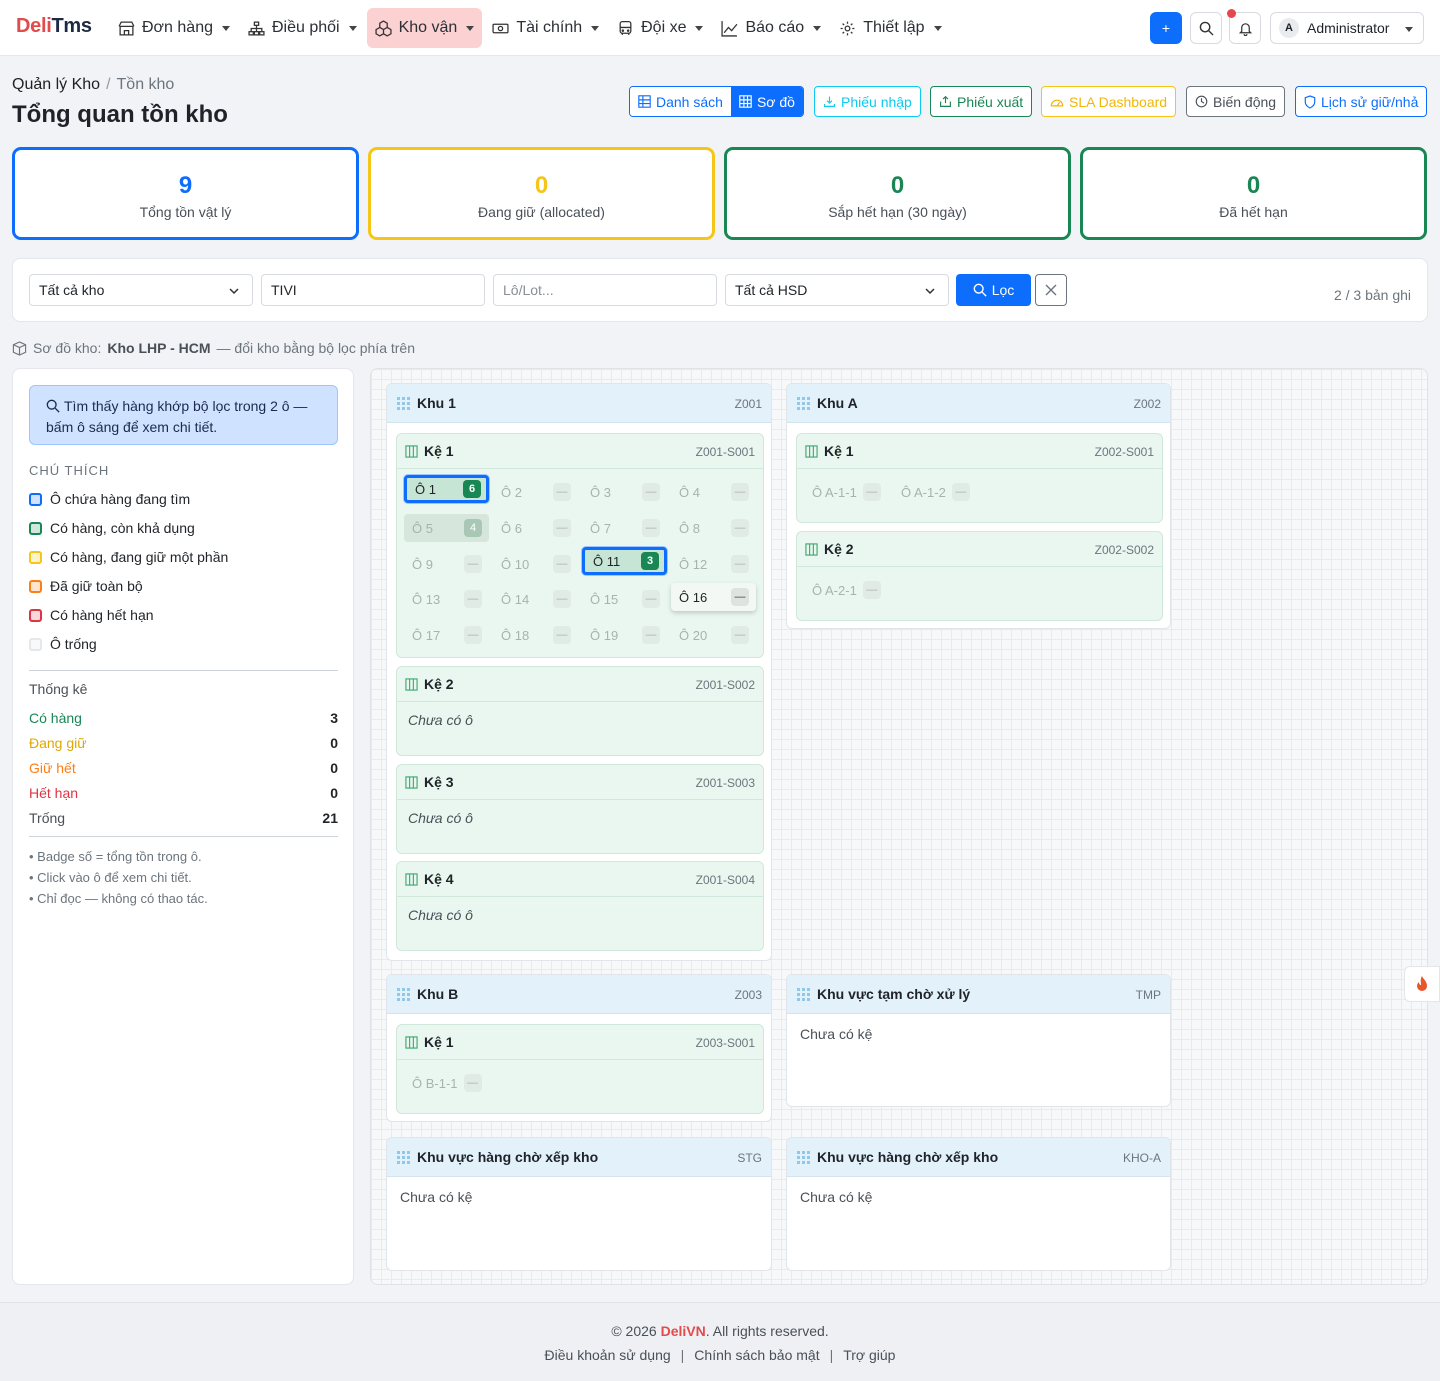 This screenshot has width=1440, height=1381. What do you see at coordinates (141, 290) in the screenshot?
I see `warehouse-select: Tất cả kho` at bounding box center [141, 290].